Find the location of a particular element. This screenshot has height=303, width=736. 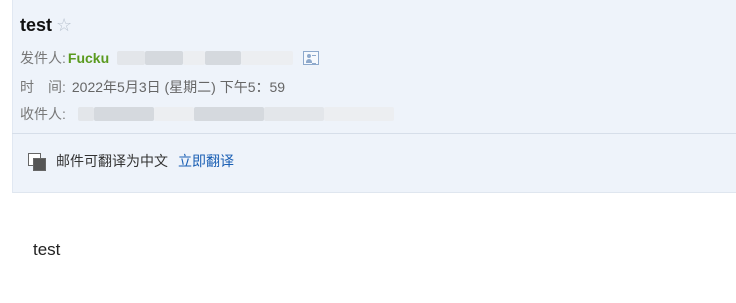

translate-prompt: 邮件可翻译为中文 is located at coordinates (112, 161).